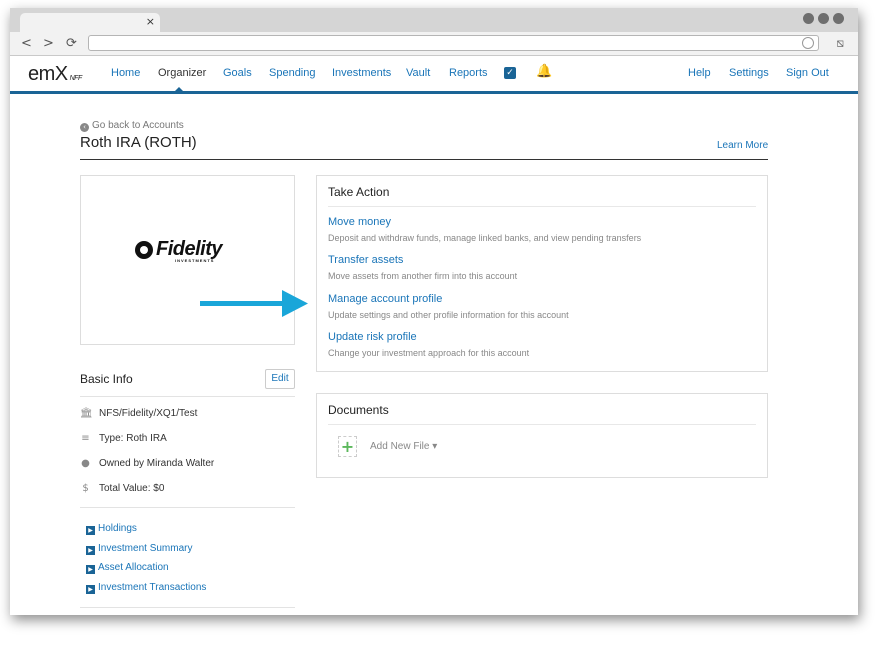  Describe the element at coordinates (85, 488) in the screenshot. I see `dollar-icon: $` at that location.